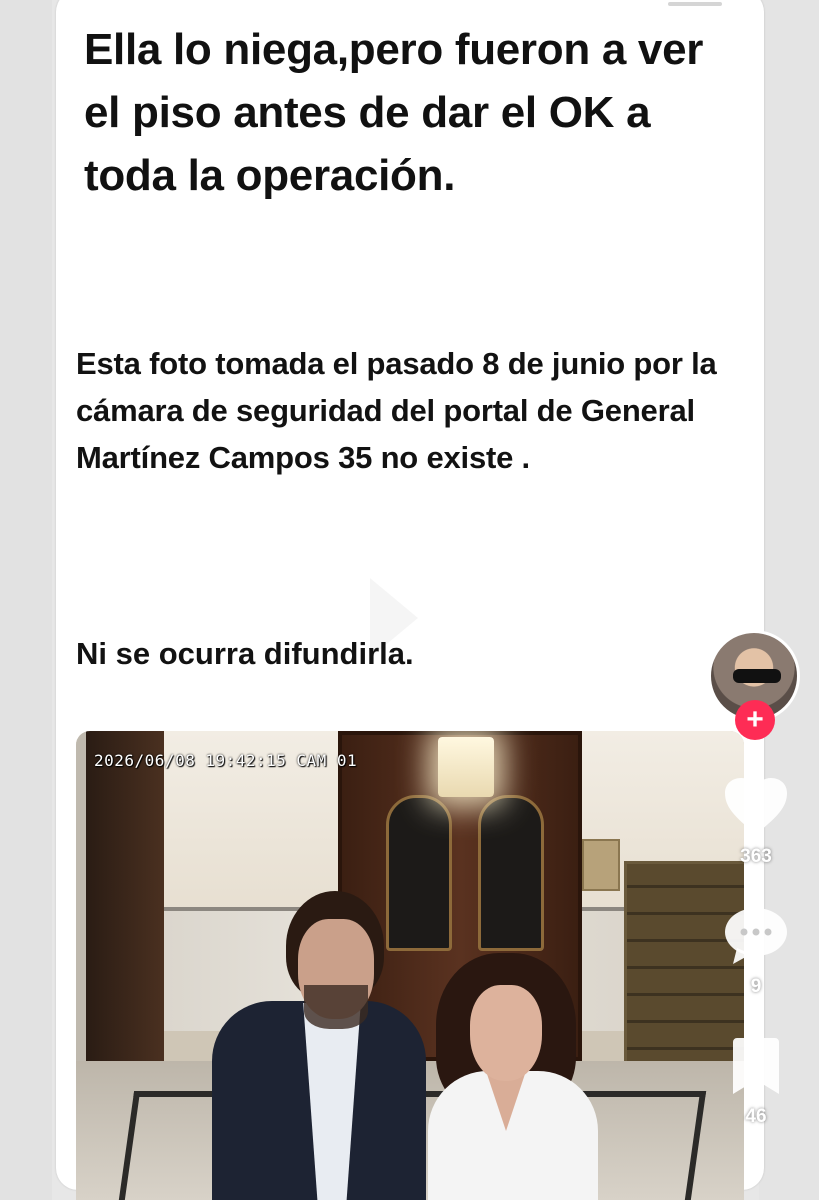  I want to click on comment-icon, so click(756, 936).